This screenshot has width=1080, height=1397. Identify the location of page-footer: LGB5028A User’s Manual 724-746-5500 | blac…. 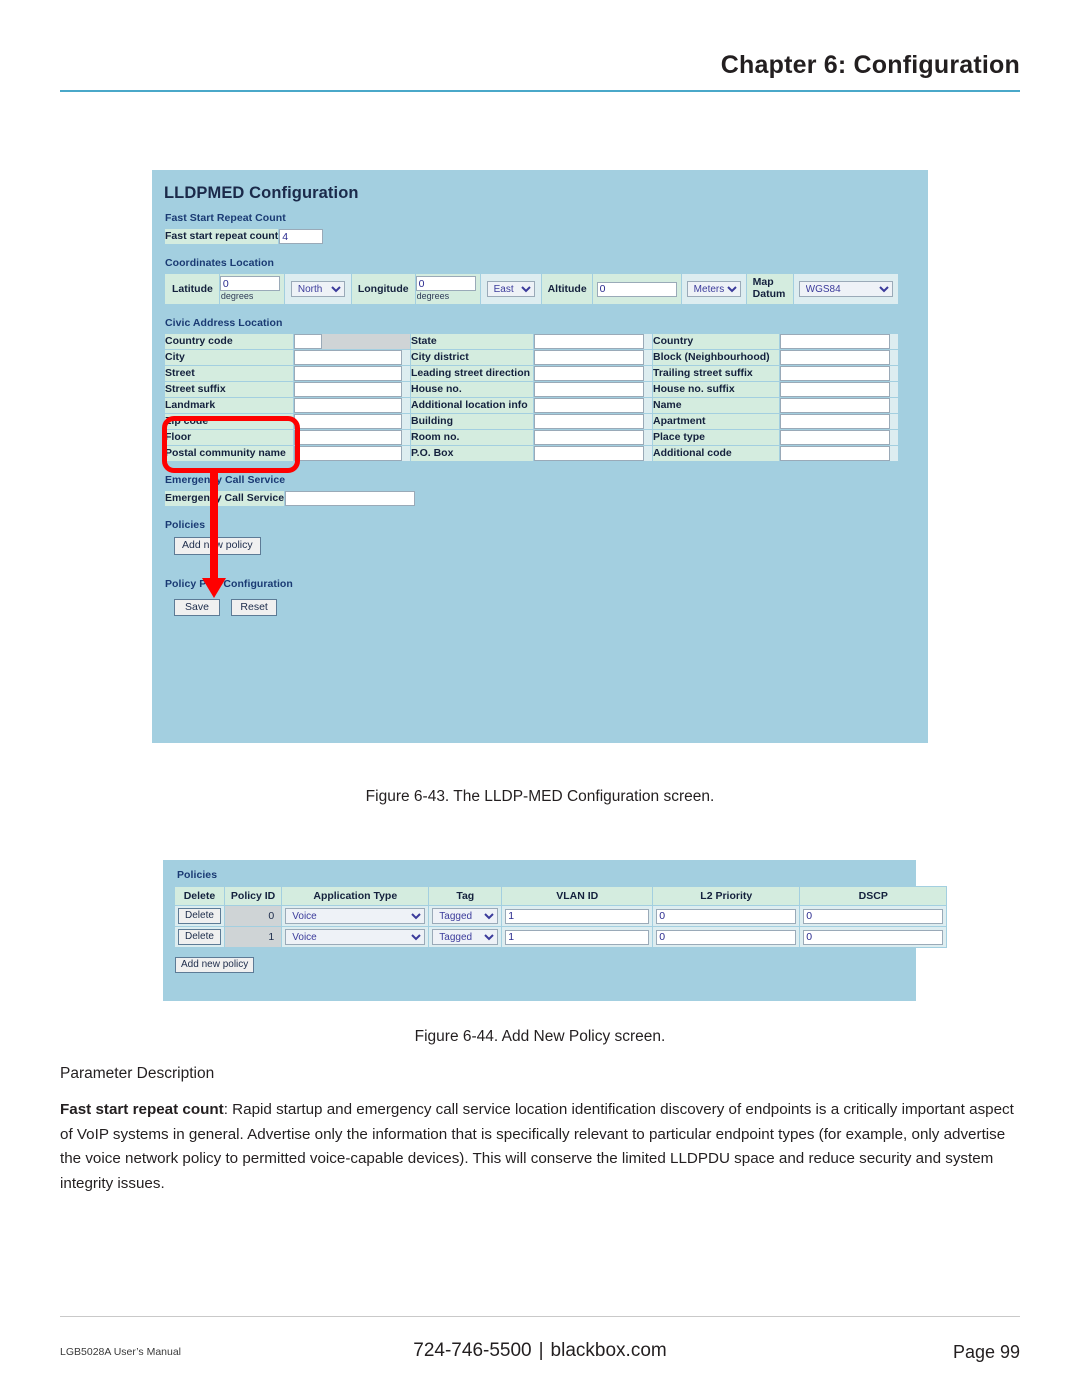
(540, 1354).